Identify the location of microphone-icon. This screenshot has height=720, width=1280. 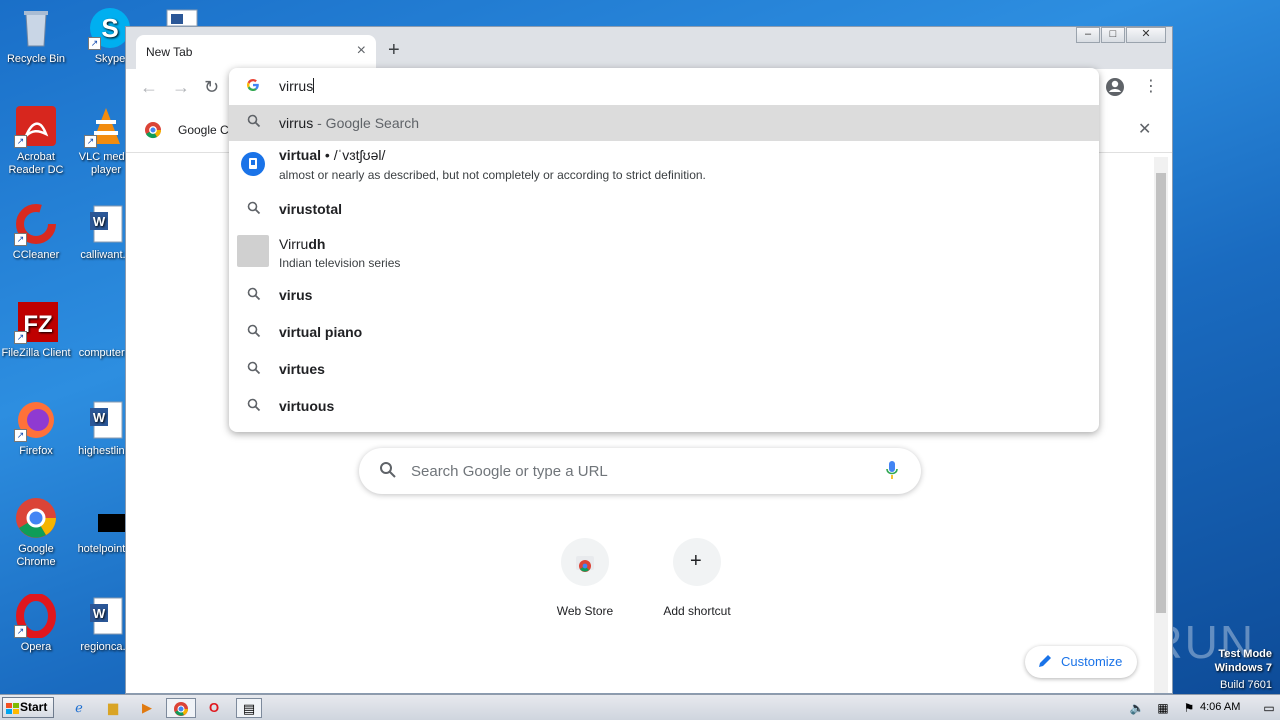
(892, 472).